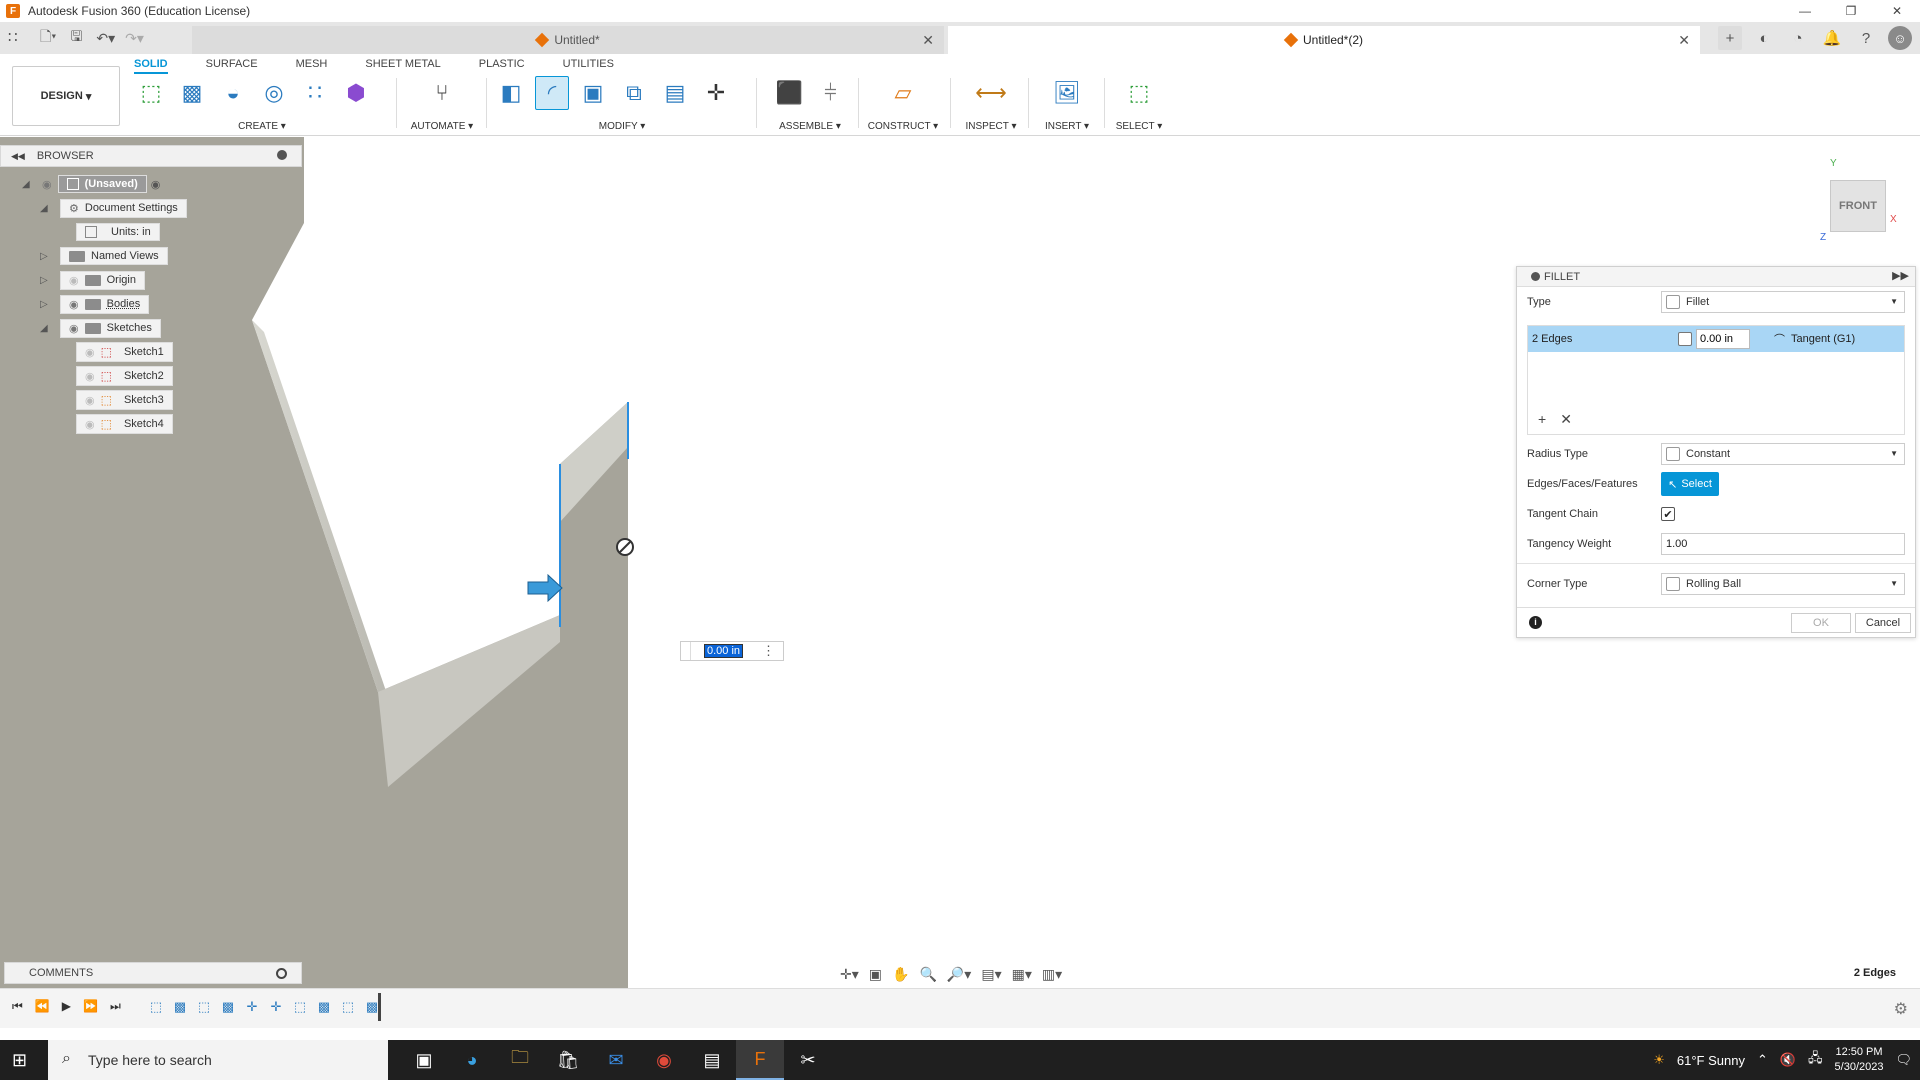 This screenshot has height=1080, width=1920. Describe the element at coordinates (134, 38) in the screenshot. I see `redo-icon: ↷▾` at that location.